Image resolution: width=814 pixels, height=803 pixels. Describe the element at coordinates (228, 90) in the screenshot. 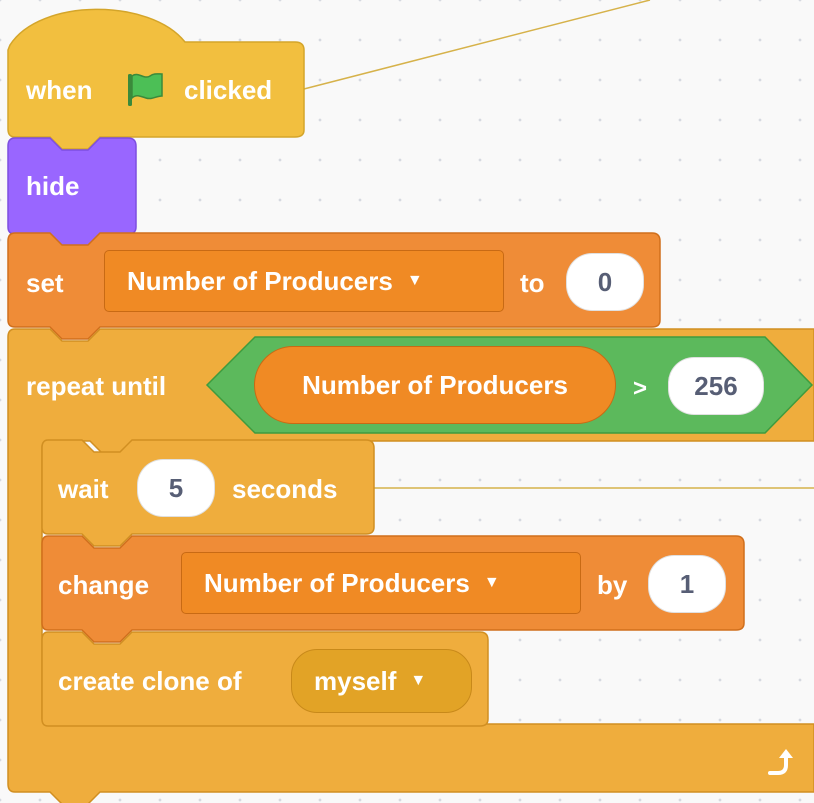

I see `hat-clicked-text: clicked` at that location.